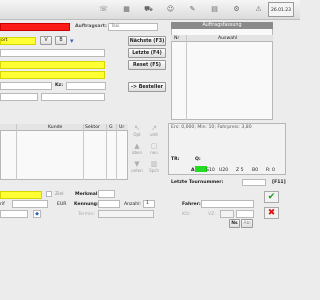 This screenshot has height=300, width=320. What do you see at coordinates (247, 223) in the screenshot?
I see `abl-button: Abl` at bounding box center [247, 223].